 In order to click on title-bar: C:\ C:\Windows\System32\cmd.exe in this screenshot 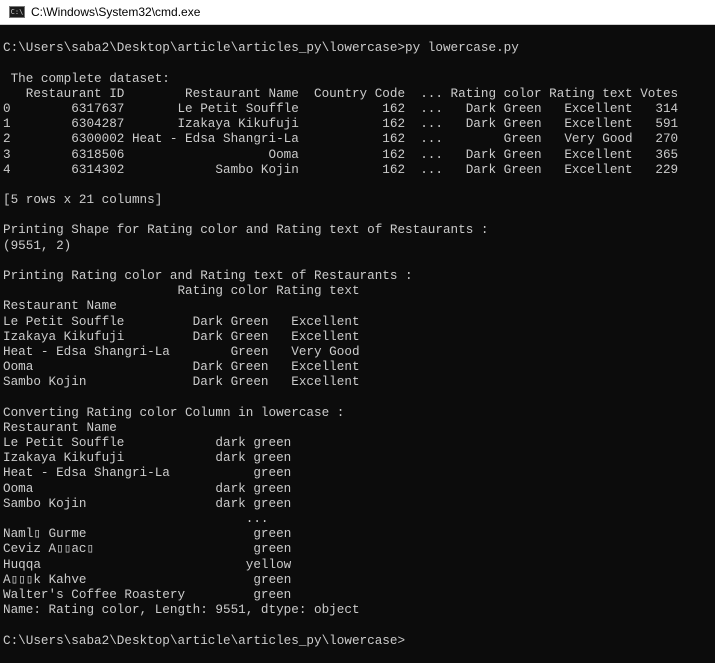, I will do `click(357, 12)`.